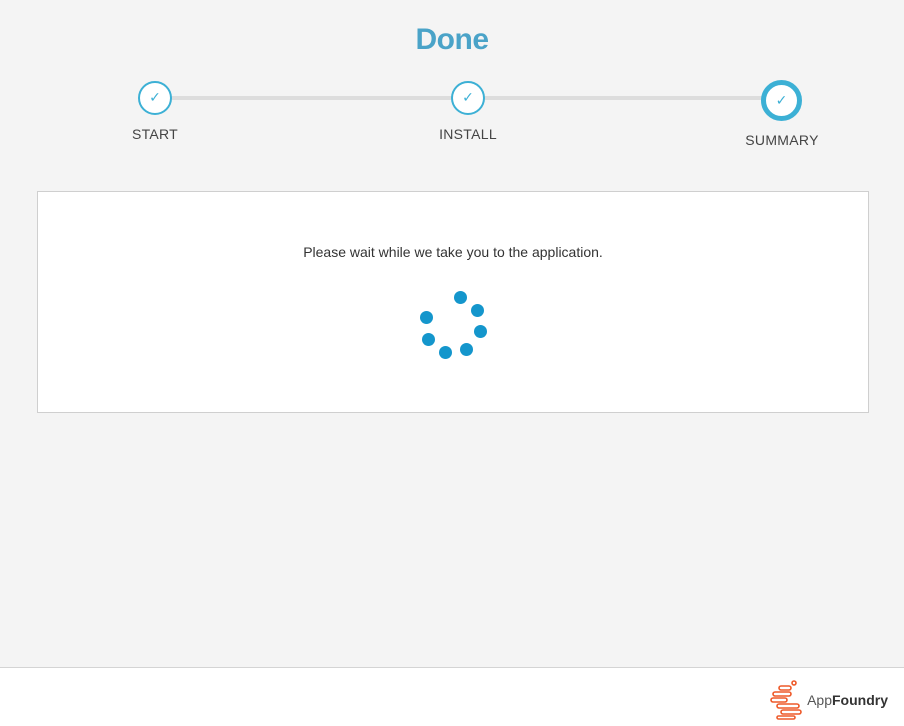 Image resolution: width=904 pixels, height=726 pixels. Describe the element at coordinates (155, 134) in the screenshot. I see `step-label-start: START` at that location.